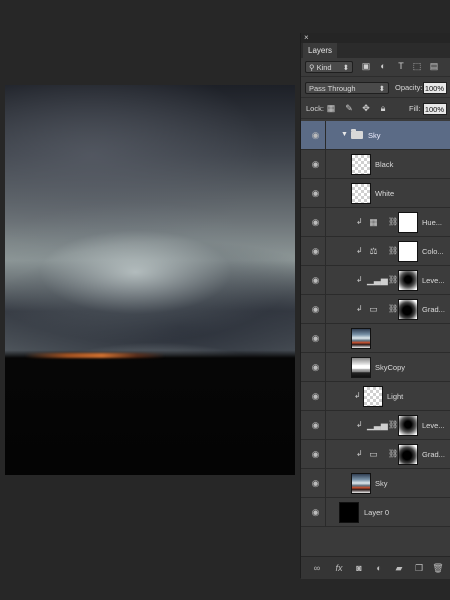 The height and width of the screenshot is (600, 450). What do you see at coordinates (315, 108) in the screenshot?
I see `lock-label: Lock:` at bounding box center [315, 108].